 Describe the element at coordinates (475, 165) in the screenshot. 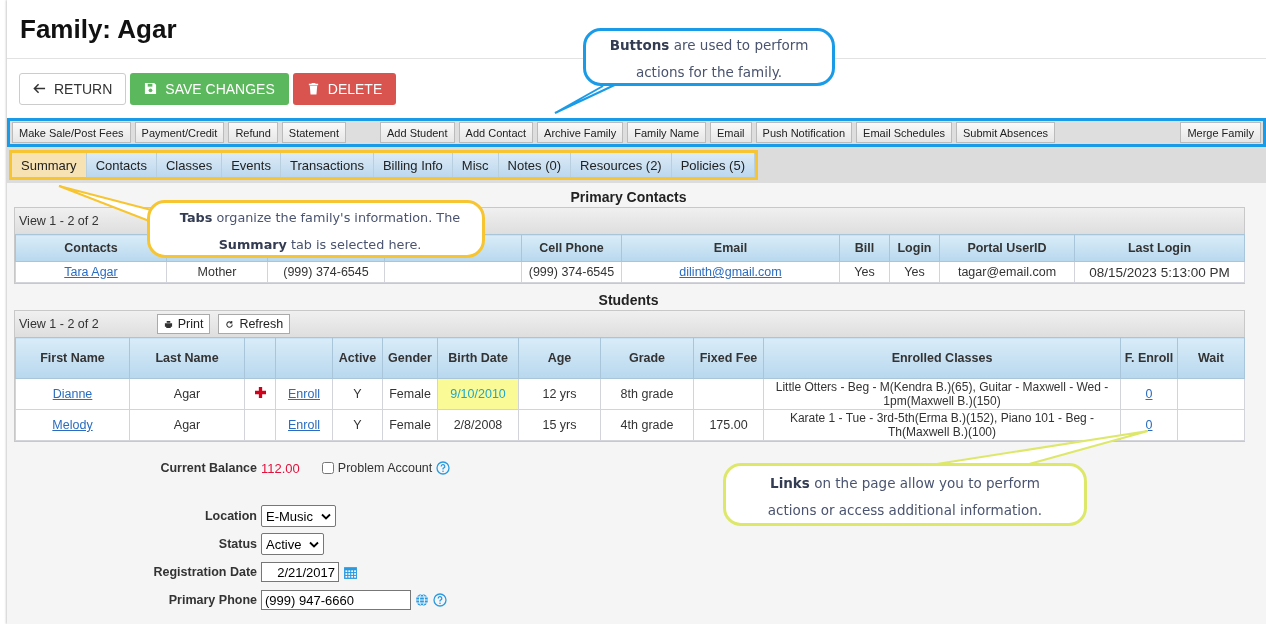

I see `tab: Misc` at that location.